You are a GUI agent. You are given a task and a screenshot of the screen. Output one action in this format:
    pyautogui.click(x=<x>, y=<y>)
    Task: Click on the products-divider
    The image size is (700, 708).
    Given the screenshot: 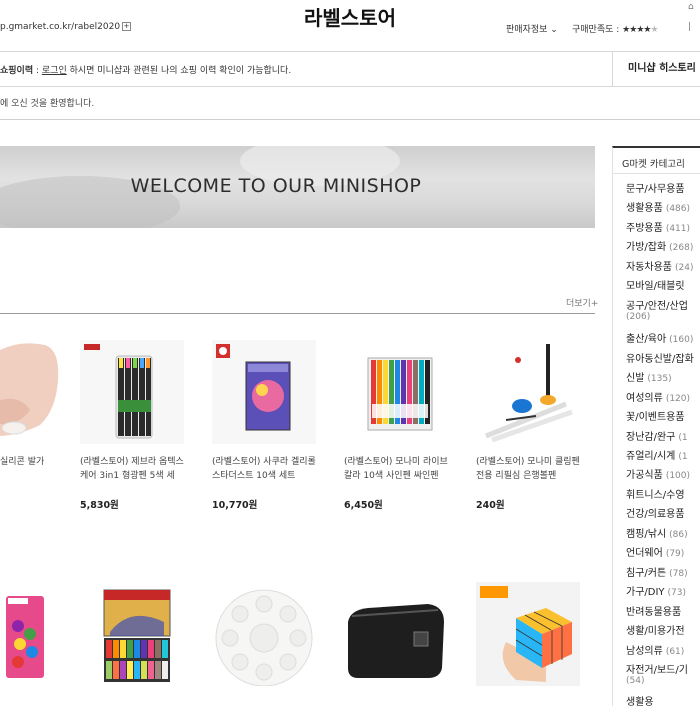 What is the action you would take?
    pyautogui.click(x=297, y=313)
    